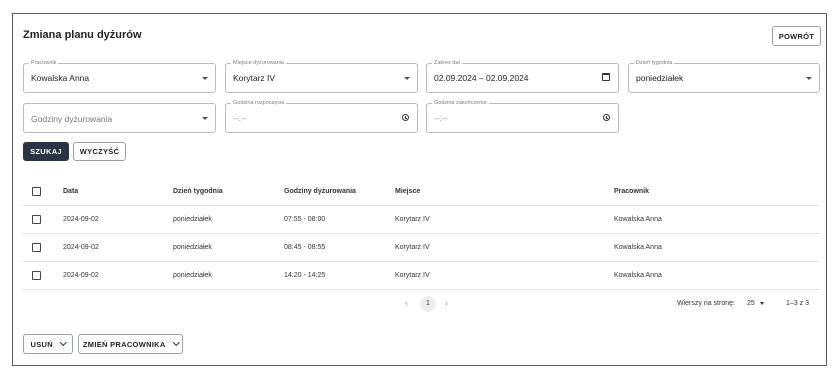  What do you see at coordinates (60, 78) in the screenshot?
I see `employee-value: Kowalska Anna` at bounding box center [60, 78].